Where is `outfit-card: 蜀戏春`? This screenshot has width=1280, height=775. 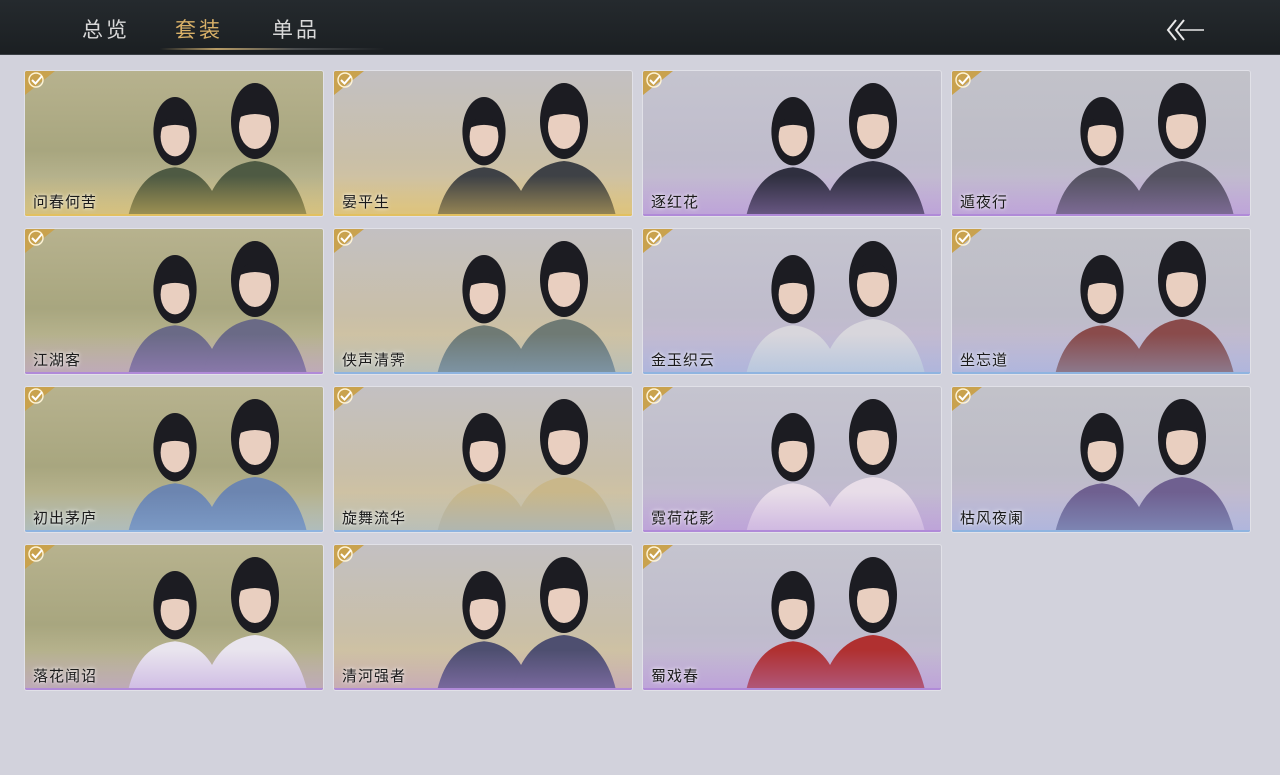 outfit-card: 蜀戏春 is located at coordinates (792, 617).